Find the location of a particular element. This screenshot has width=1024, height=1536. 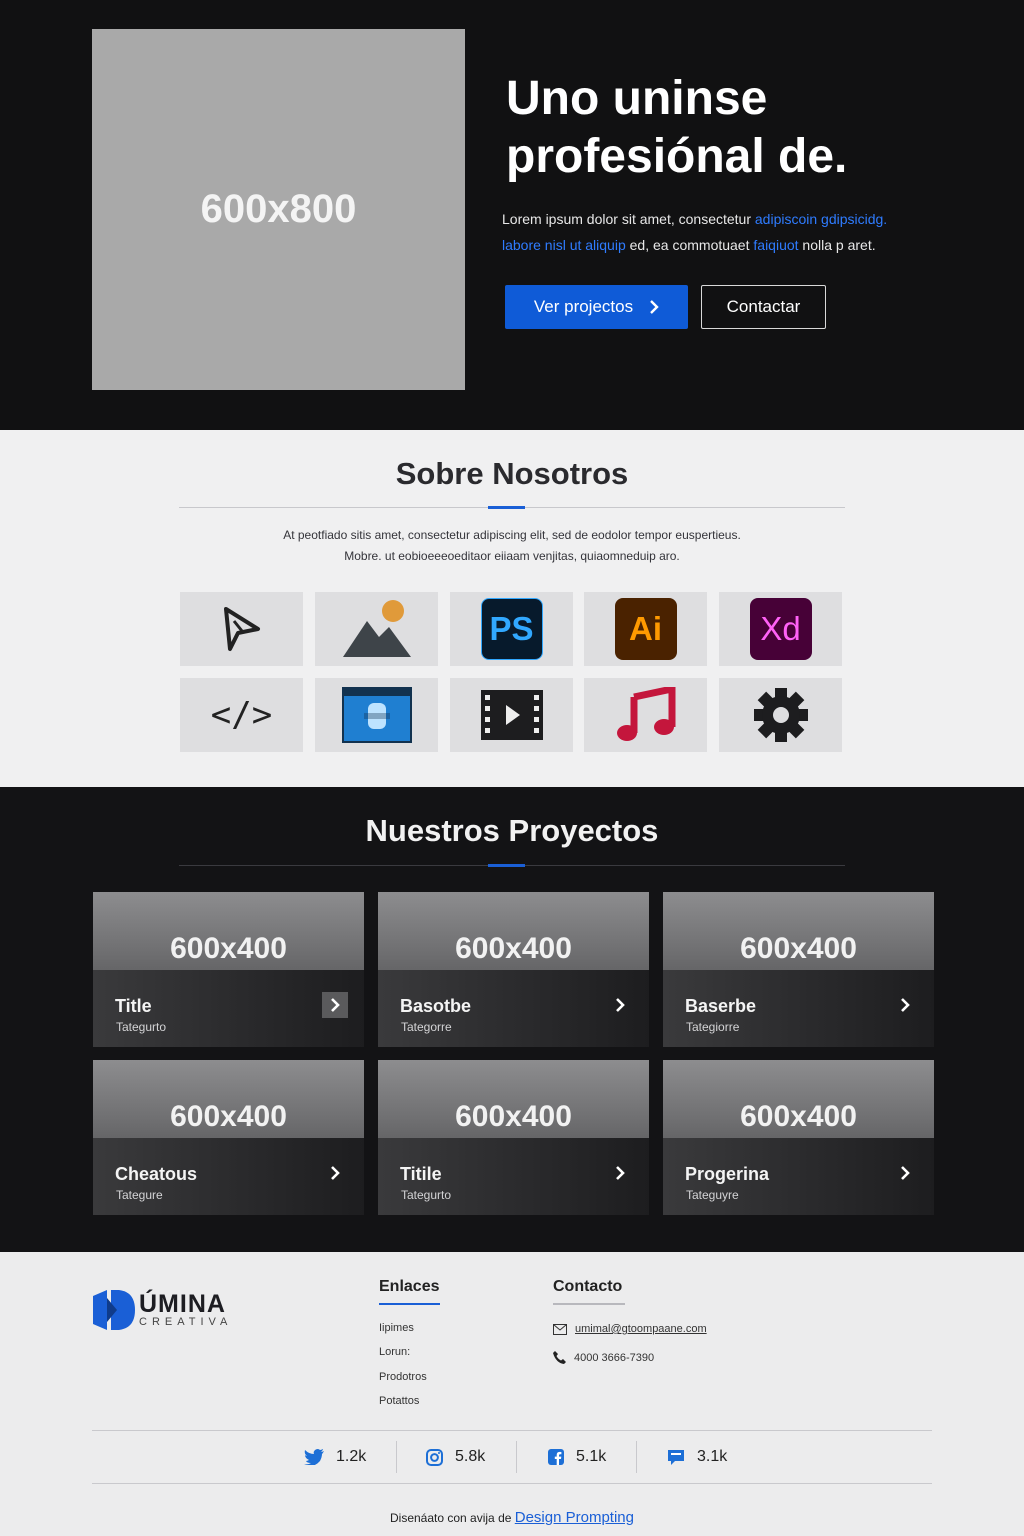

photoshop-icon: PS is located at coordinates (511, 629).